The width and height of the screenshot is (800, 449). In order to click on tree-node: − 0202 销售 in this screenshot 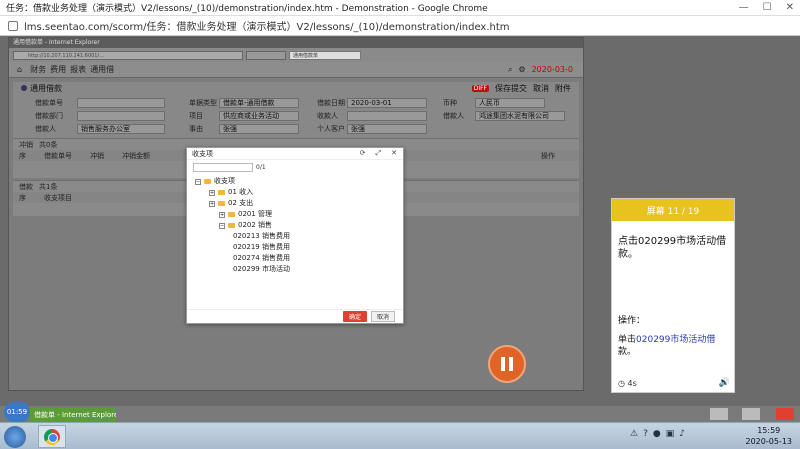, I will do `click(299, 225)`.